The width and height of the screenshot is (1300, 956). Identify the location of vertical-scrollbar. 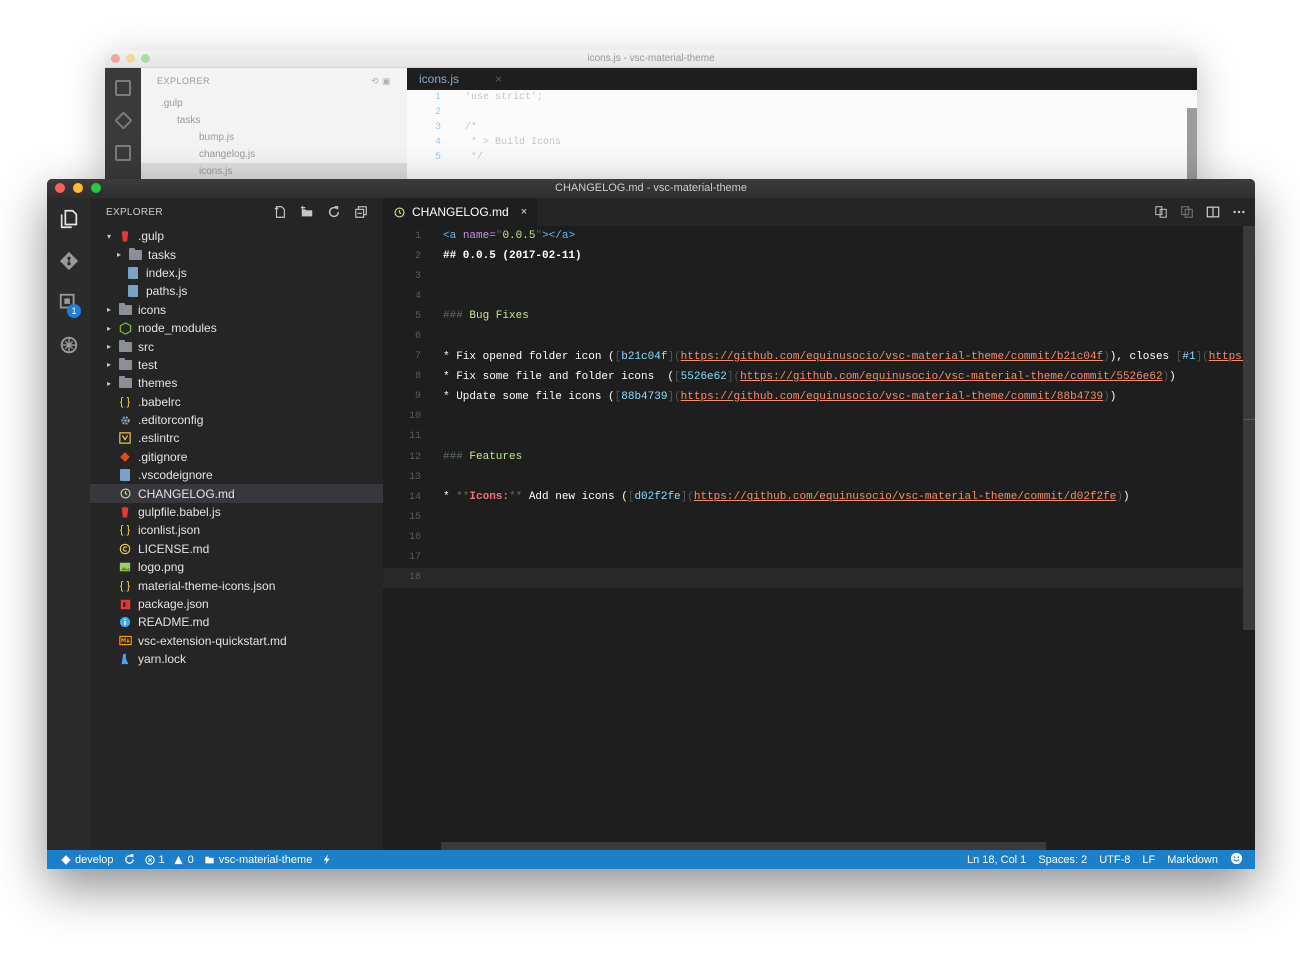
(1249, 428).